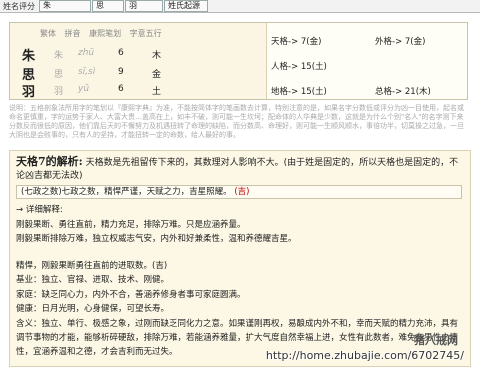 The width and height of the screenshot is (480, 370). I want to click on wuxing-element: 金, so click(157, 75).